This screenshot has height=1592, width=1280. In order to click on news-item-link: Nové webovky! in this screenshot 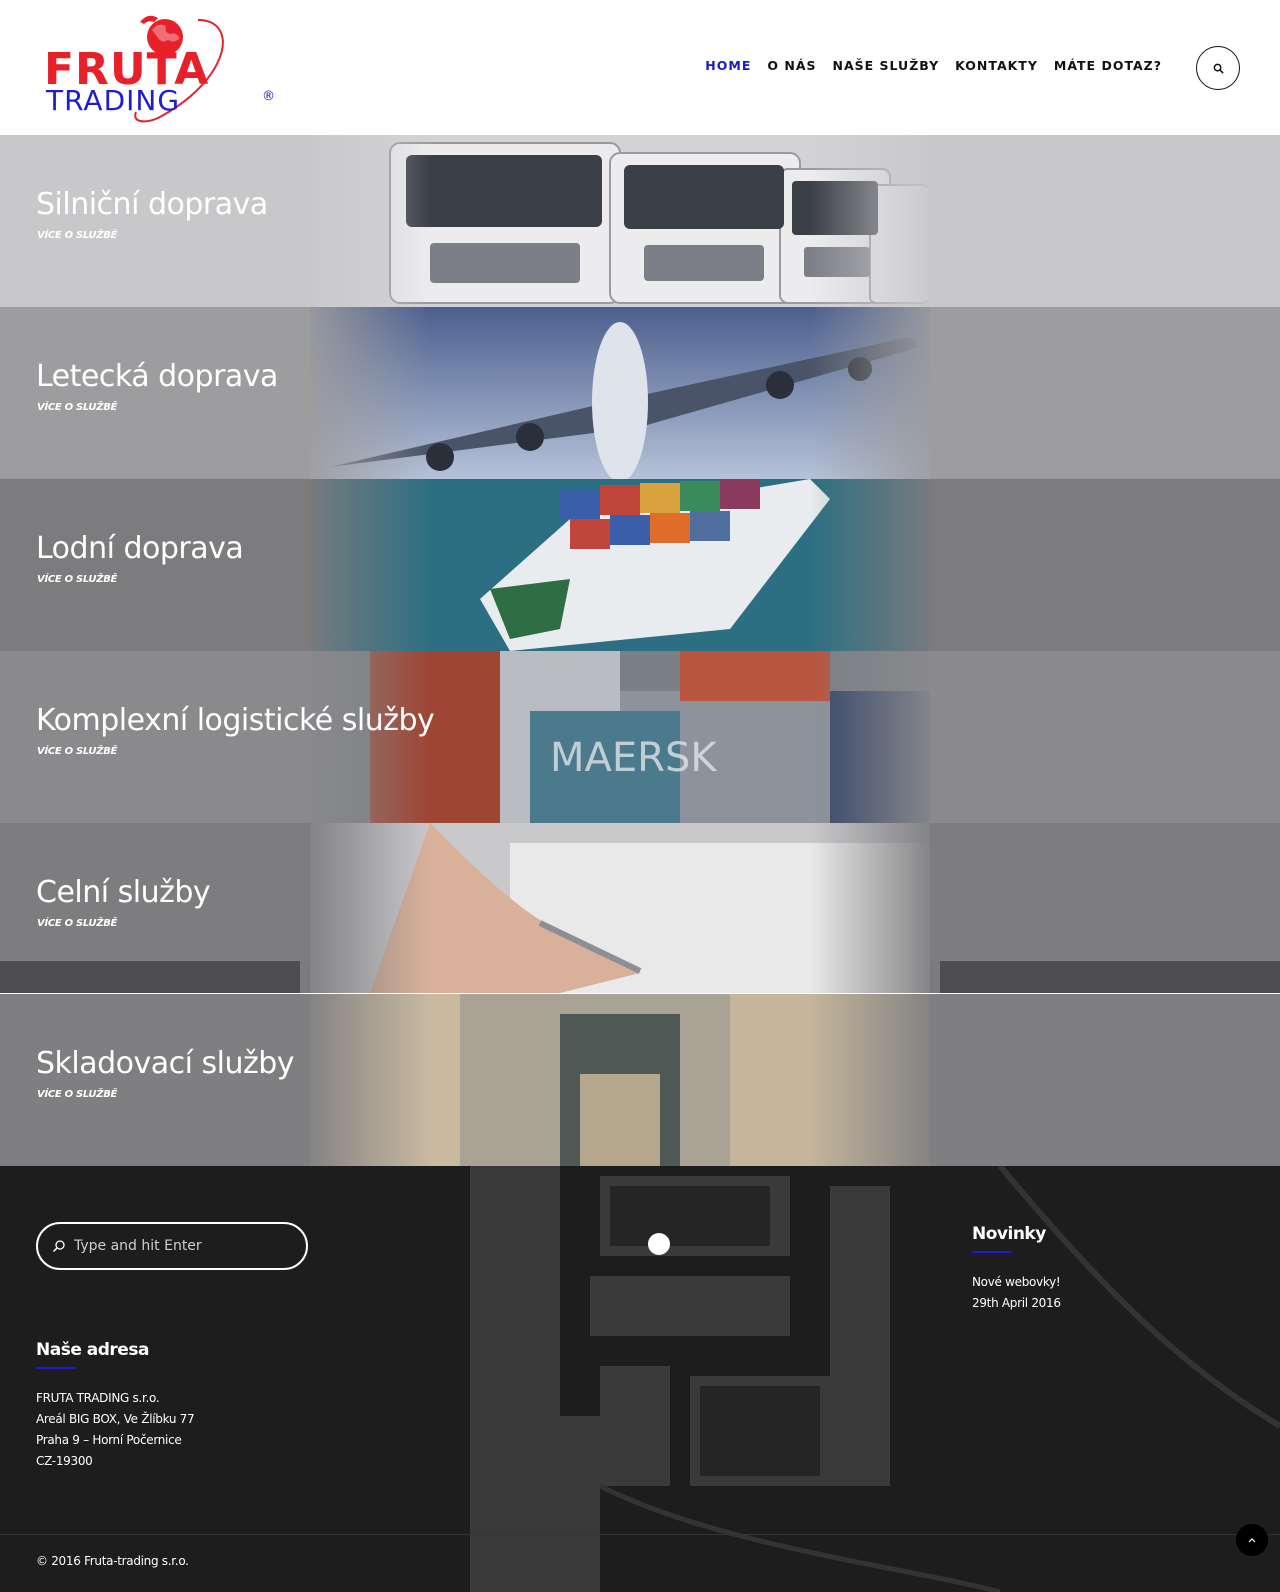, I will do `click(1016, 1282)`.